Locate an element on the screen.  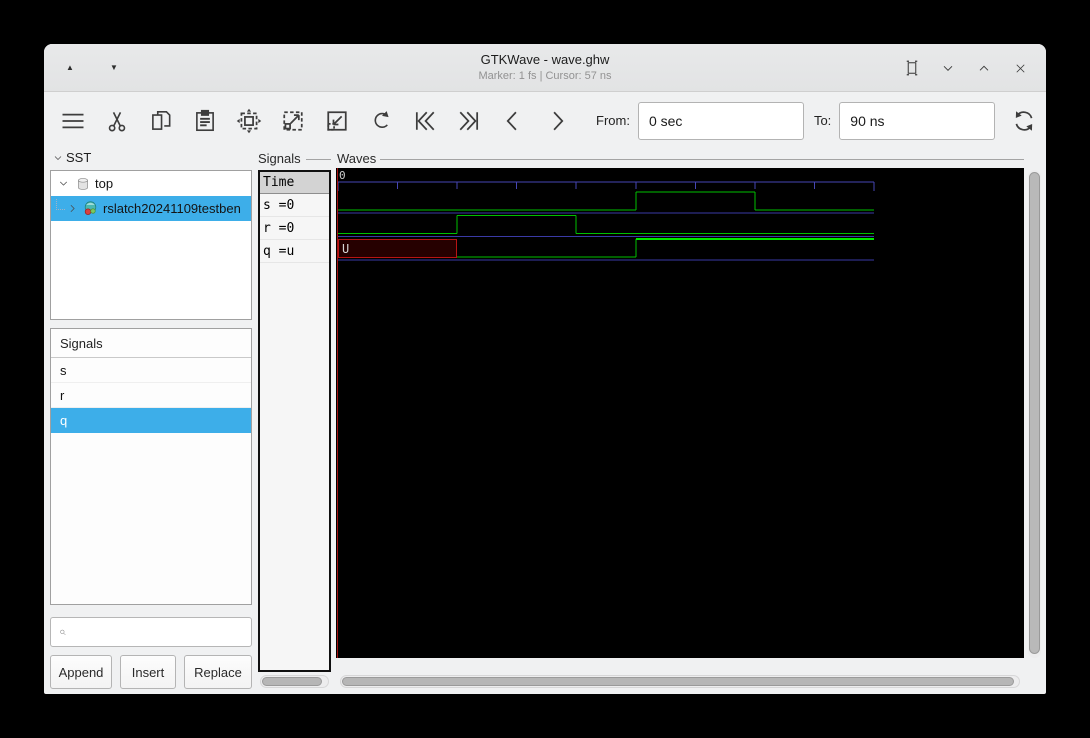
prev-edge-button is located at coordinates (513, 121).